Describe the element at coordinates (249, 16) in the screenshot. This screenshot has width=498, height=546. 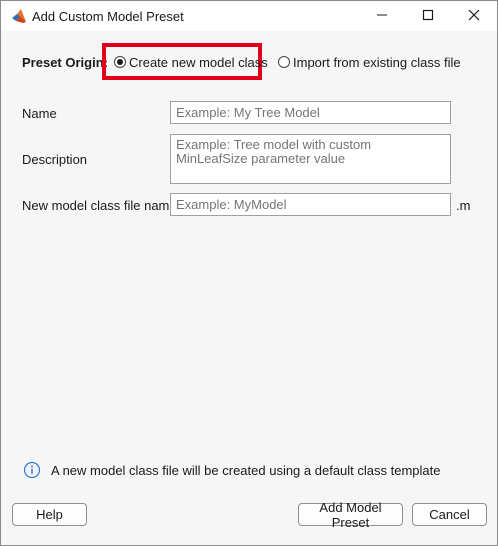
I see `title-bar: Add Custom Model Preset` at that location.